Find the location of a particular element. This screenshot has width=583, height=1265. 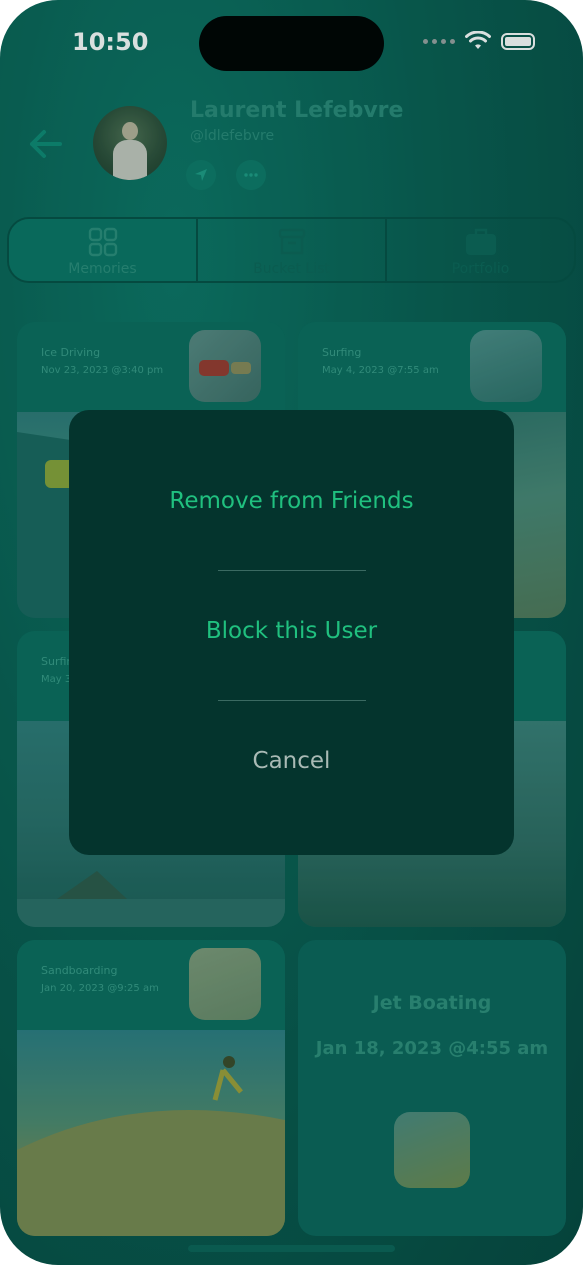

block-user-button: Block this User is located at coordinates (291, 631).